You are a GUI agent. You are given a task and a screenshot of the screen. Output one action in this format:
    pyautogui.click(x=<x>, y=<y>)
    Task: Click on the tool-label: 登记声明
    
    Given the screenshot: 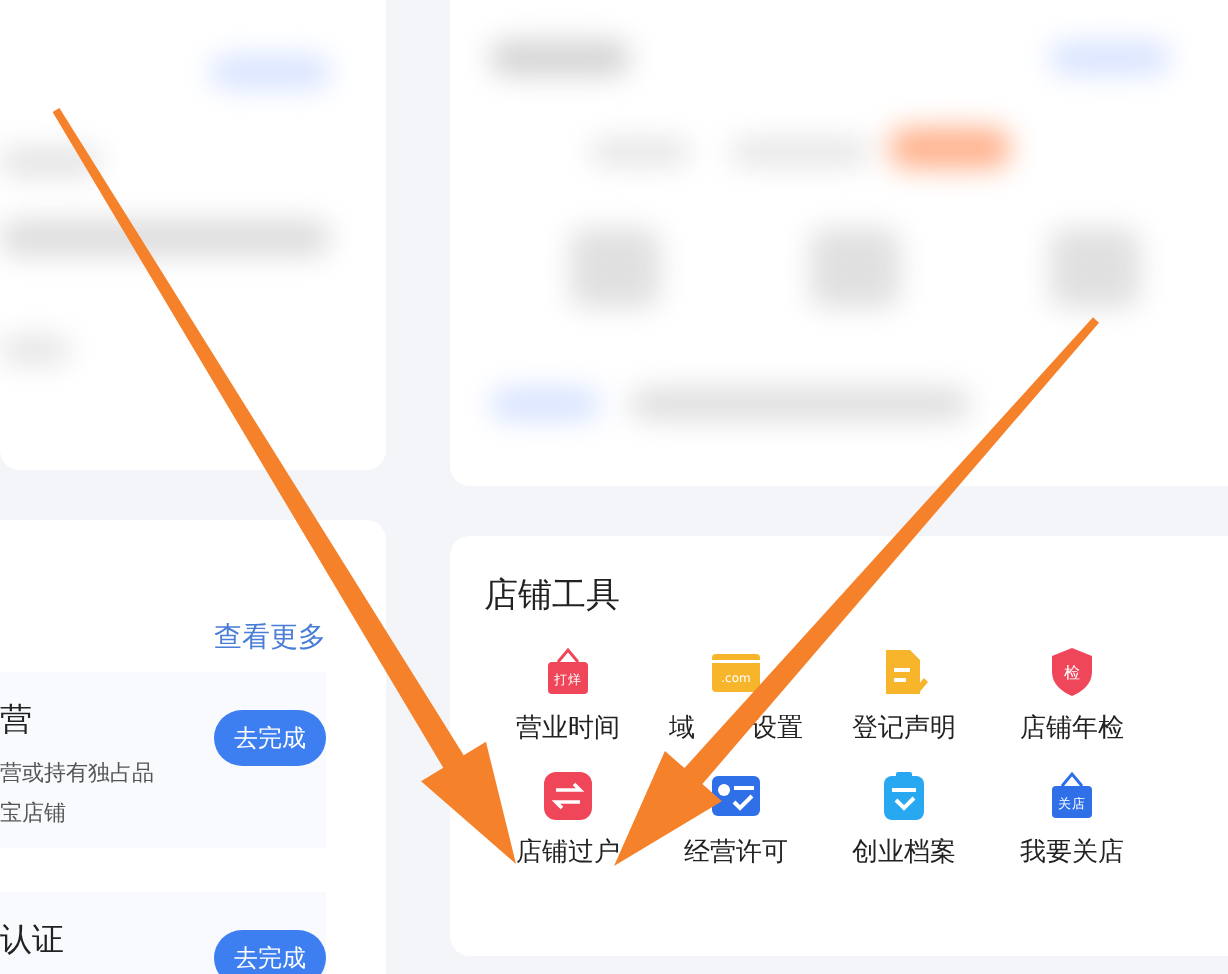 What is the action you would take?
    pyautogui.click(x=904, y=728)
    